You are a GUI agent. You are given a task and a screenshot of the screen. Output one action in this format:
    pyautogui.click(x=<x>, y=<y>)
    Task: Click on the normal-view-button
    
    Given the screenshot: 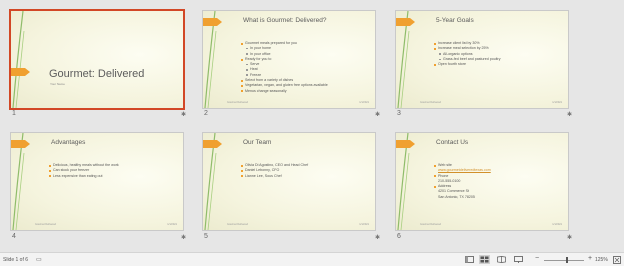 What is the action you would take?
    pyautogui.click(x=469, y=259)
    